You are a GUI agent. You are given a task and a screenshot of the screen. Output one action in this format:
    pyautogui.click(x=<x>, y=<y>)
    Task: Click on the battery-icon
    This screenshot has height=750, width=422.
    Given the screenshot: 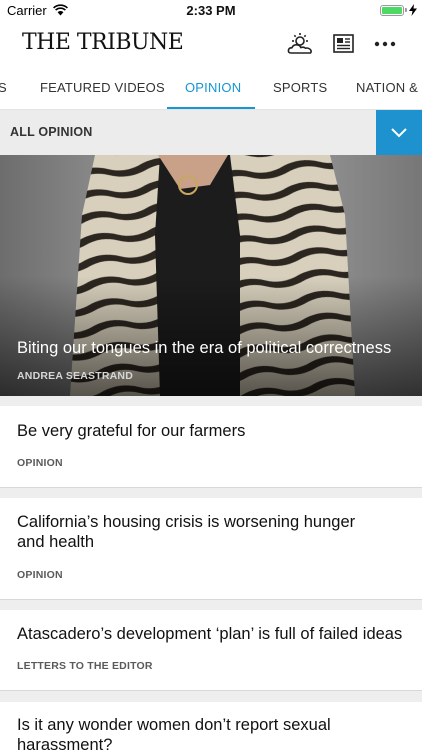 What is the action you would take?
    pyautogui.click(x=392, y=10)
    